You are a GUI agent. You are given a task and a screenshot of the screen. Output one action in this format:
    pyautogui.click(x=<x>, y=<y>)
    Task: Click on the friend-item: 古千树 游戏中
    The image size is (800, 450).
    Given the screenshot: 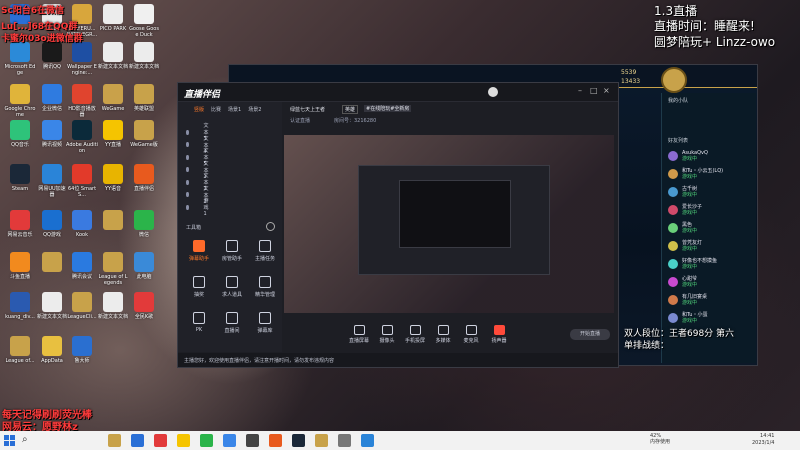 What is the action you would take?
    pyautogui.click(x=682, y=192)
    